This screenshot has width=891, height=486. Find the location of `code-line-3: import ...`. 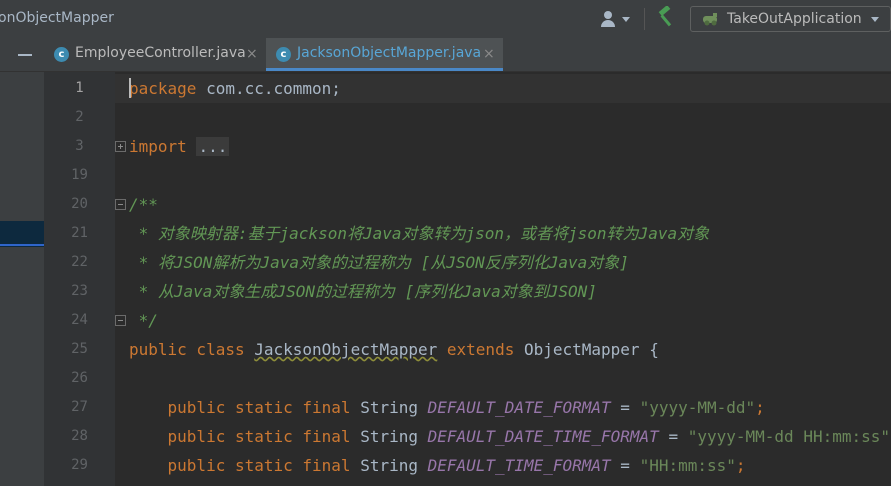

code-line-3: import ... is located at coordinates (179, 146).